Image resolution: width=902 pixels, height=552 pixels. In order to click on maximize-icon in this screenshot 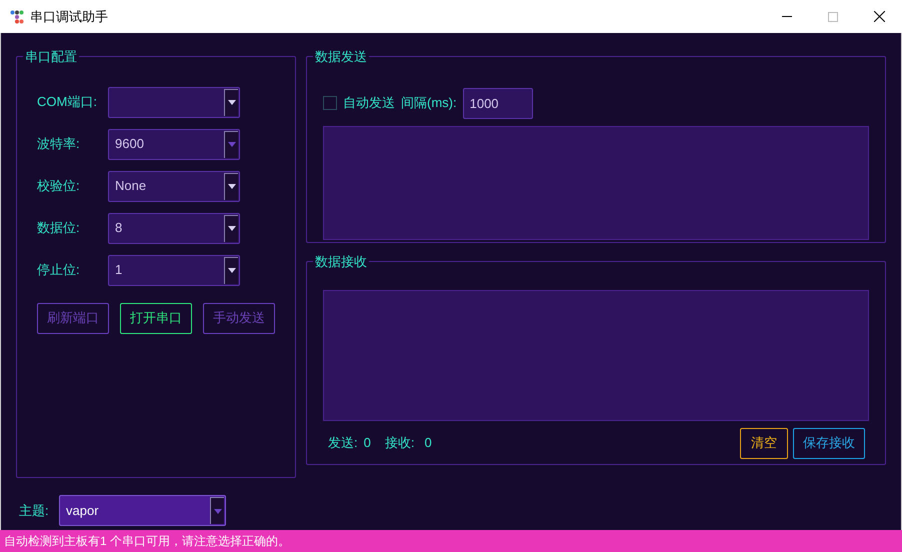, I will do `click(833, 17)`.